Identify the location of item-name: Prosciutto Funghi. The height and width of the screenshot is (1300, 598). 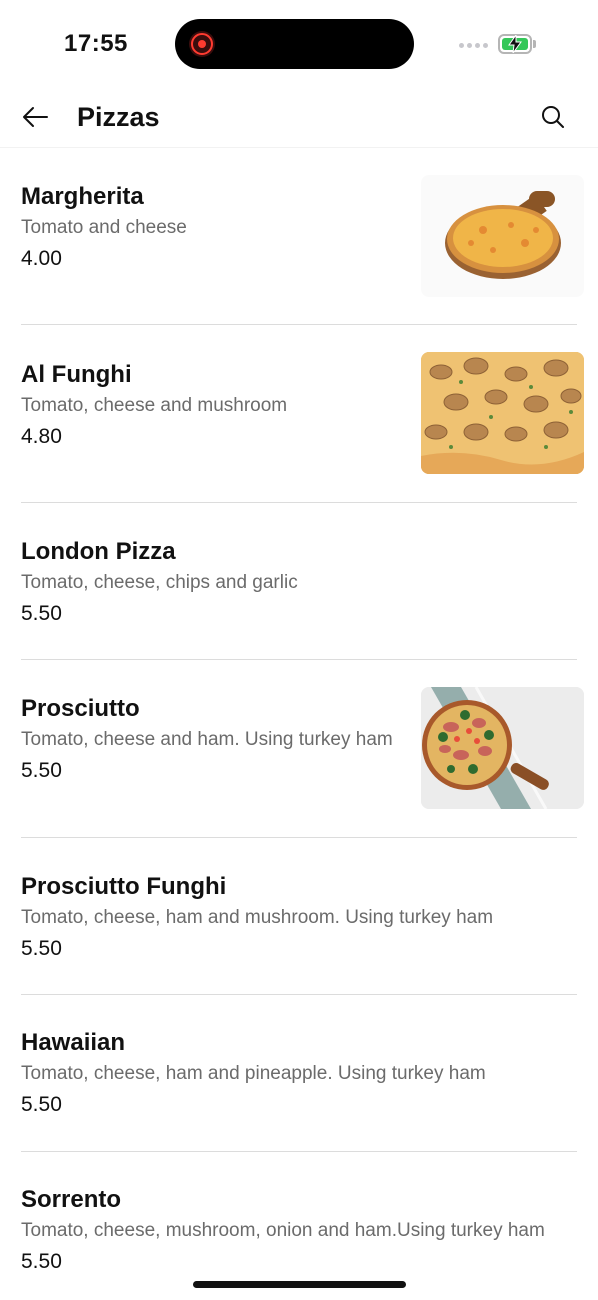
(124, 886).